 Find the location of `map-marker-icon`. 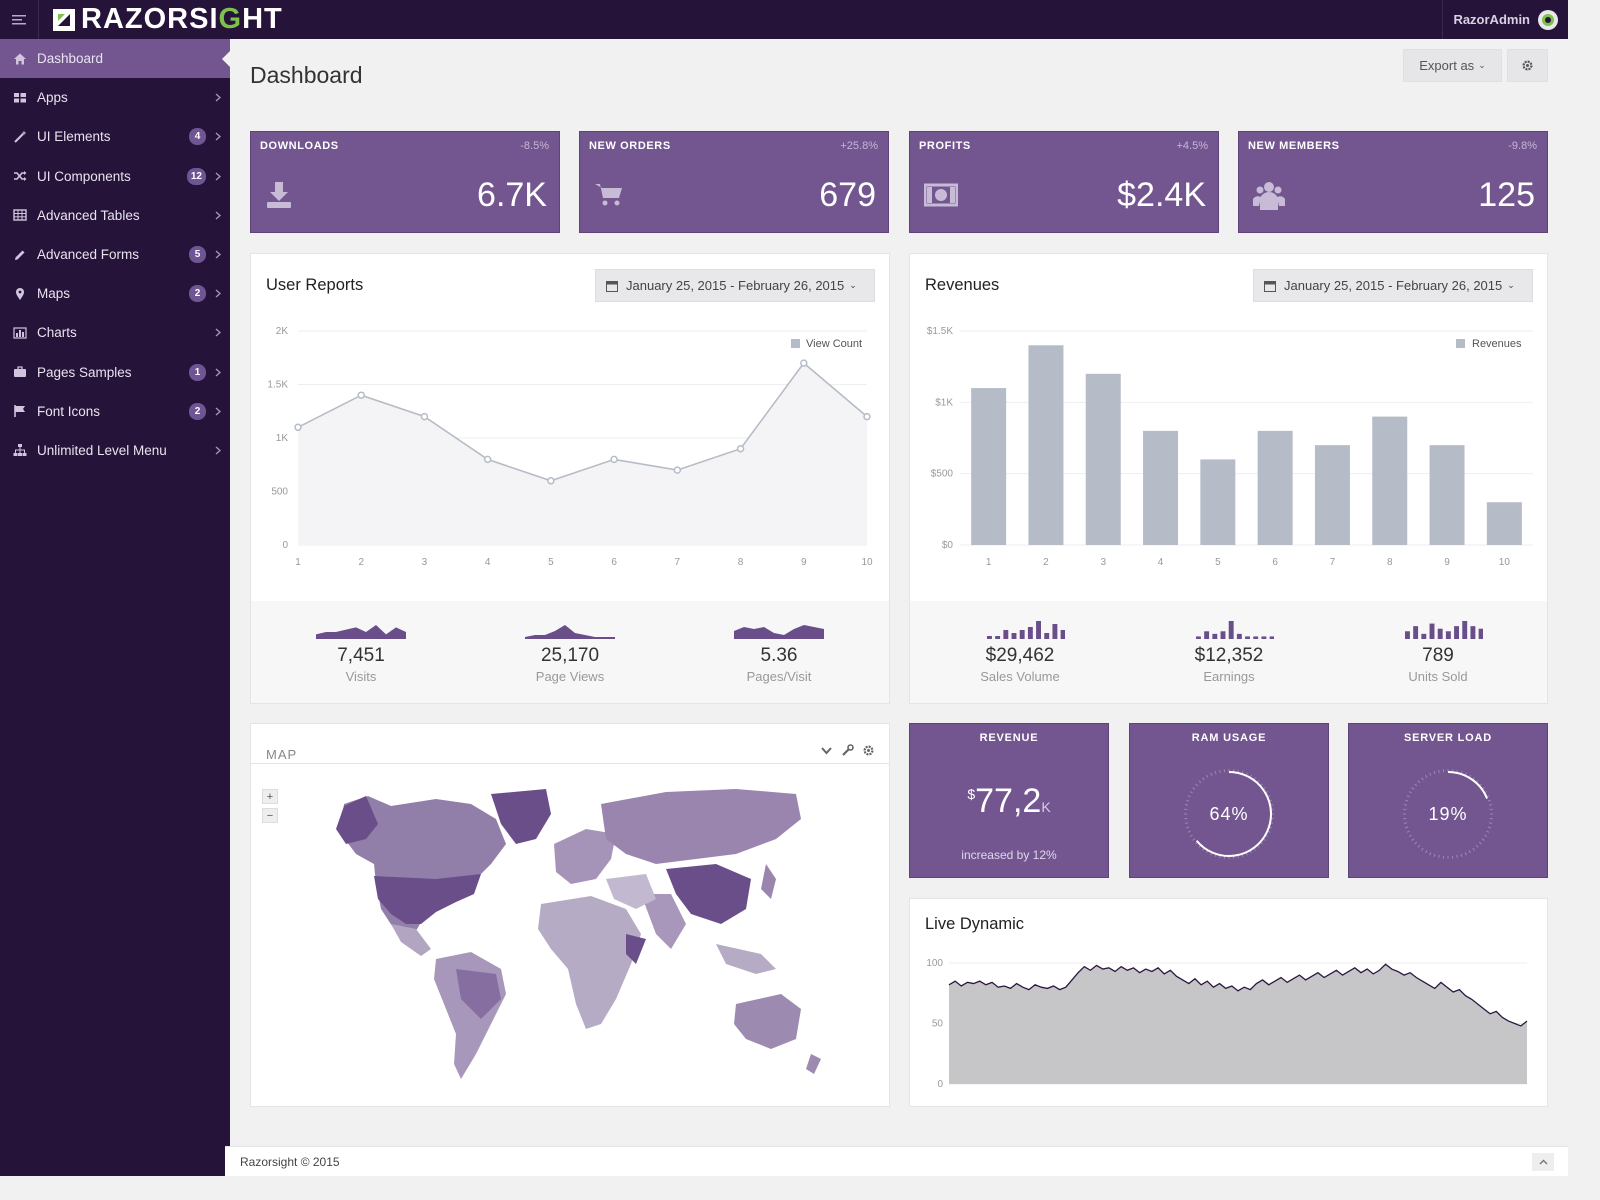

map-marker-icon is located at coordinates (20, 294).